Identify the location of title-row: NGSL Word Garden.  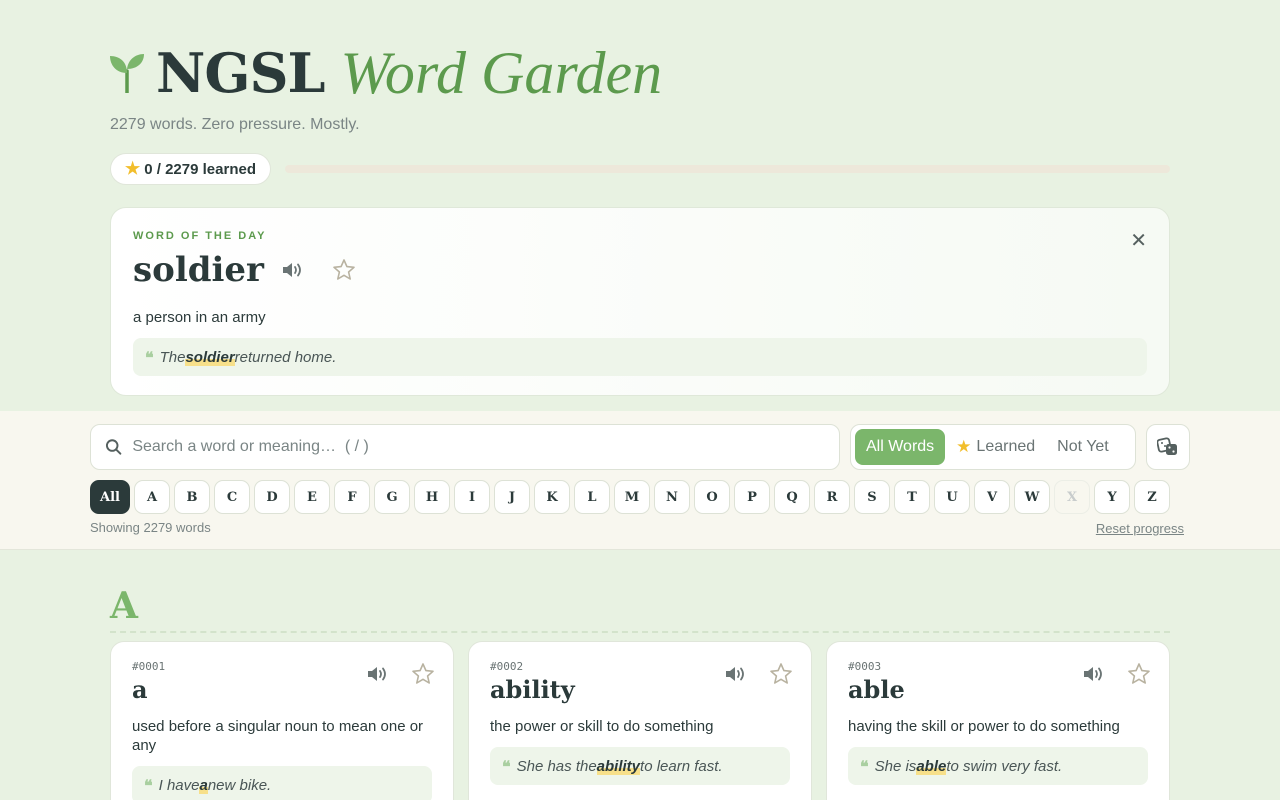
(640, 73).